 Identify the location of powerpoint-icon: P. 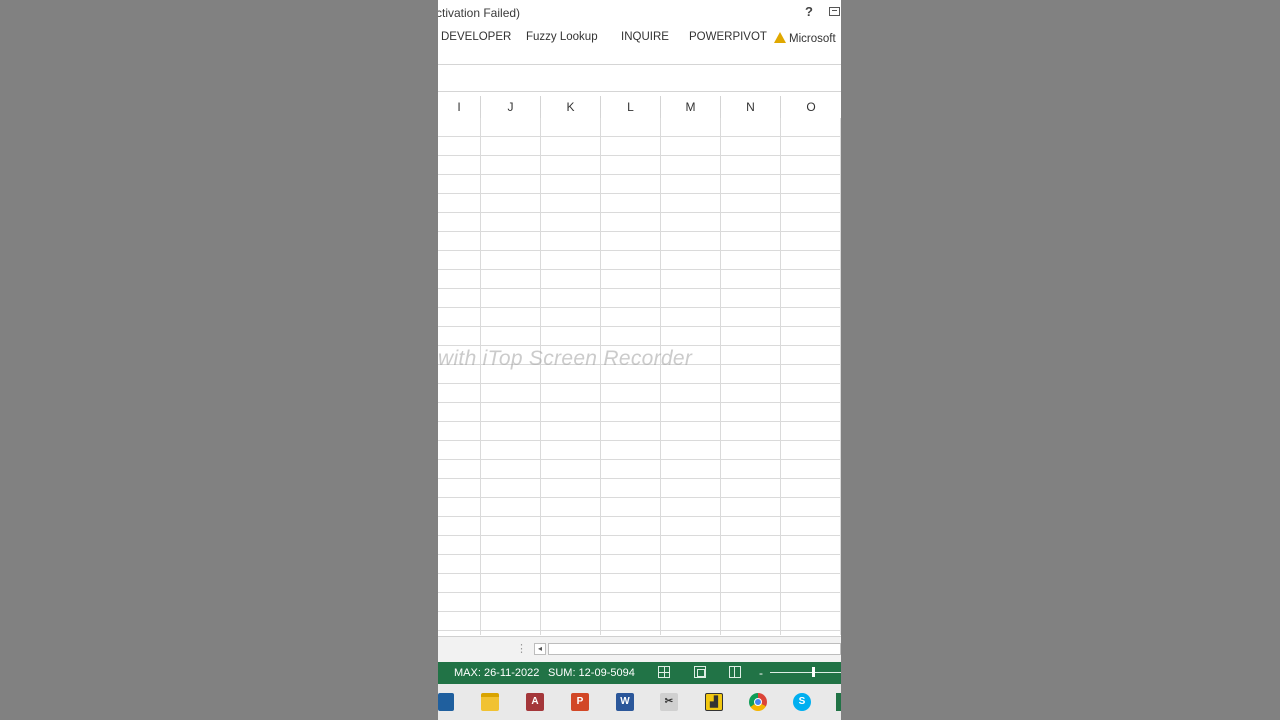
(580, 702).